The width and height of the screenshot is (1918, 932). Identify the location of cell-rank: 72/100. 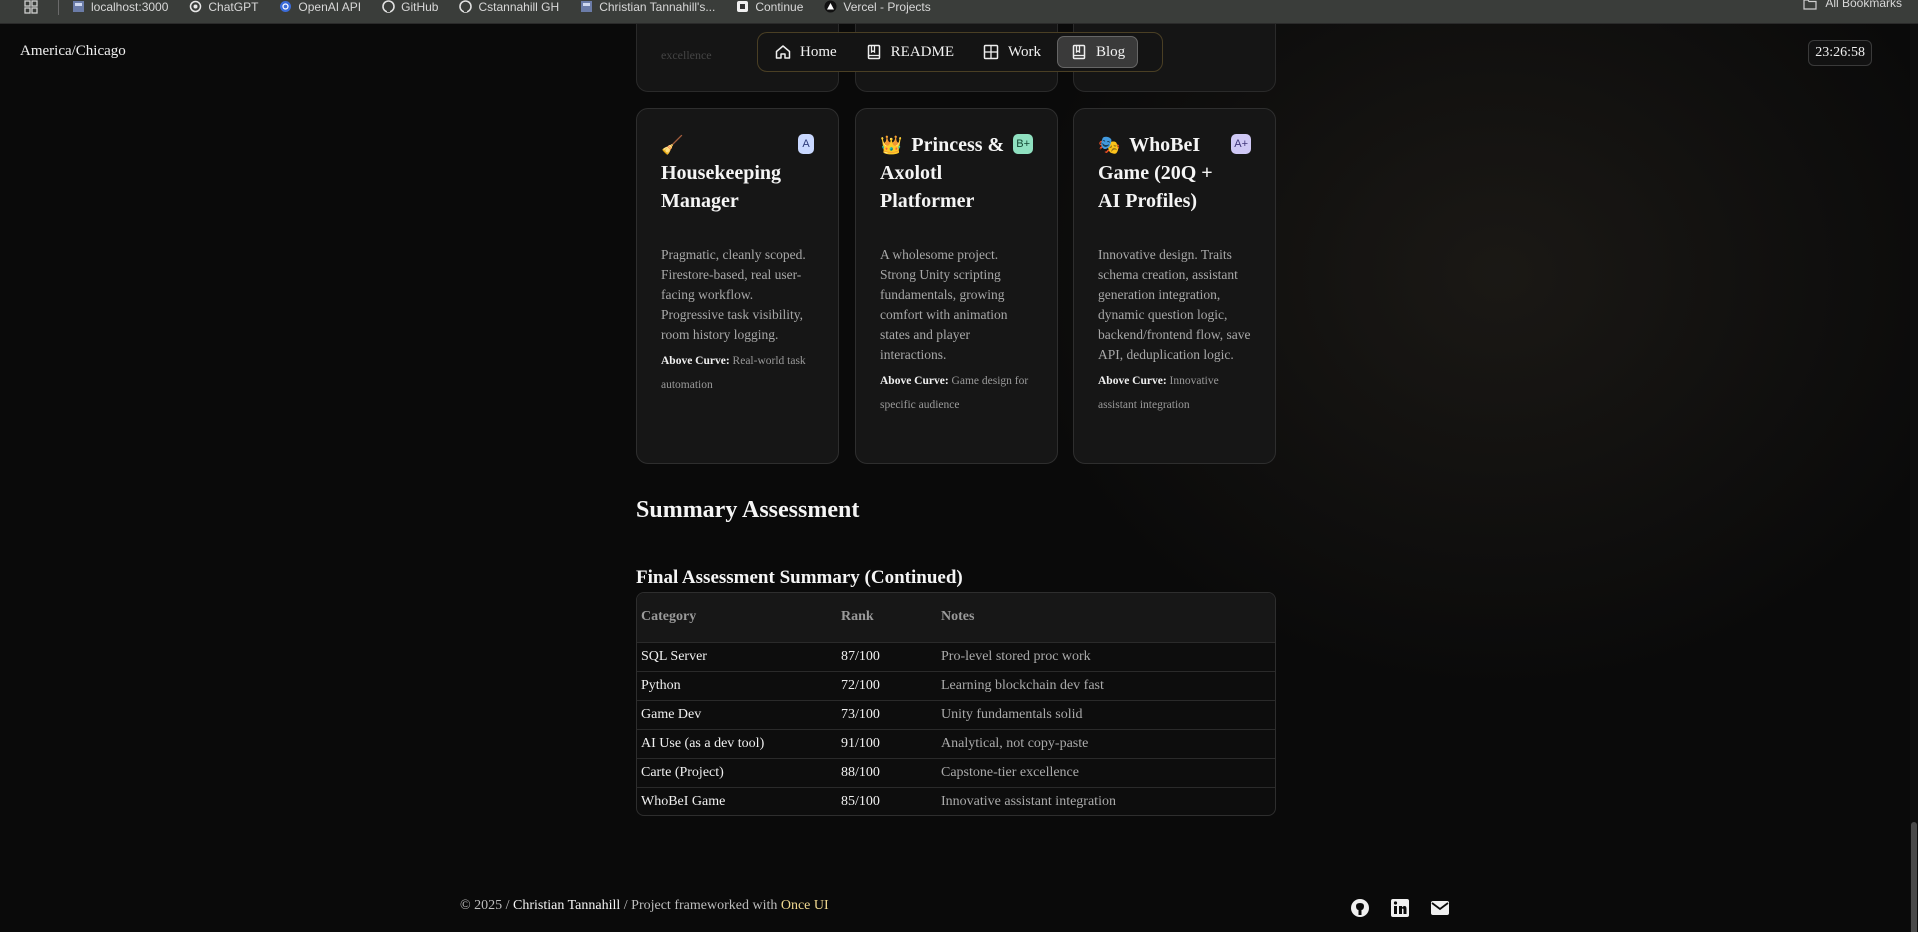
(860, 685).